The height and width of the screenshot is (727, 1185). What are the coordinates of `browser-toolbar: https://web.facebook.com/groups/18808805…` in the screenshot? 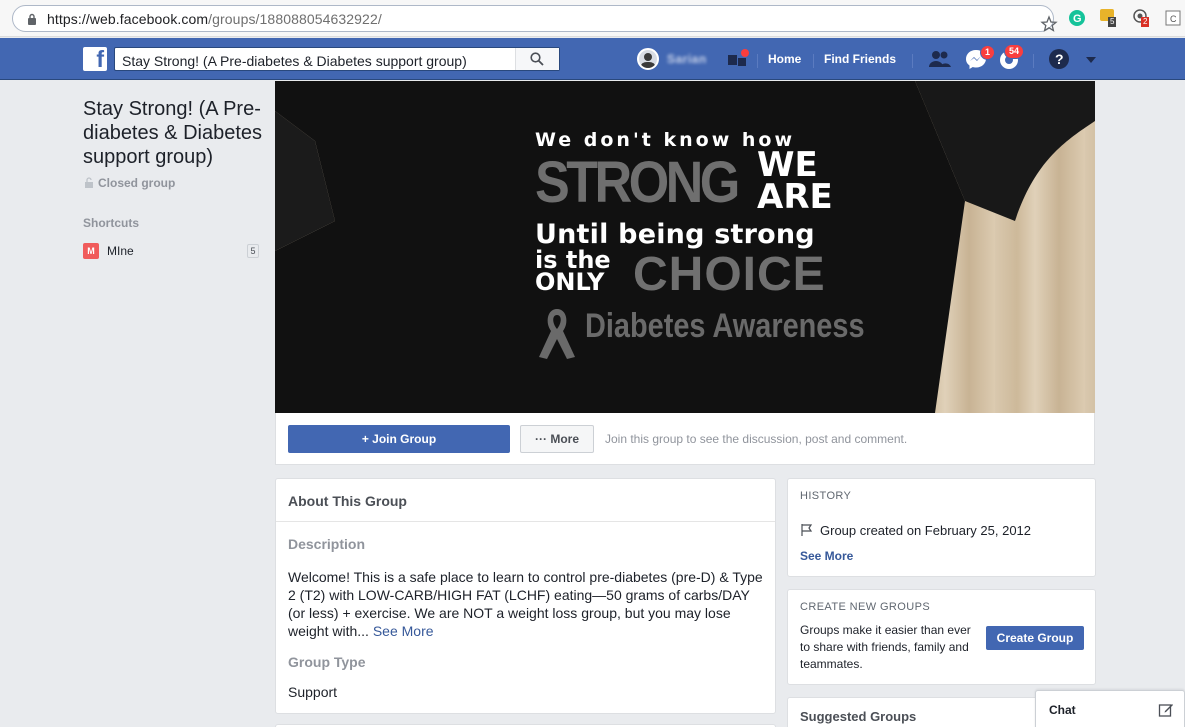 It's located at (592, 18).